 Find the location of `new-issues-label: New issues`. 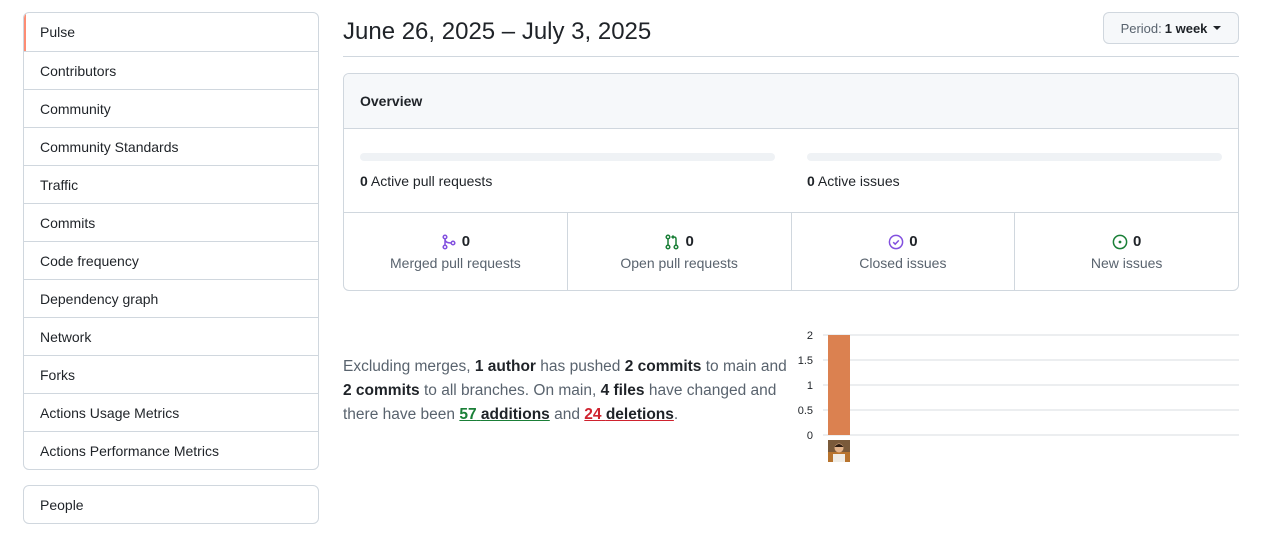

new-issues-label: New issues is located at coordinates (1126, 263).